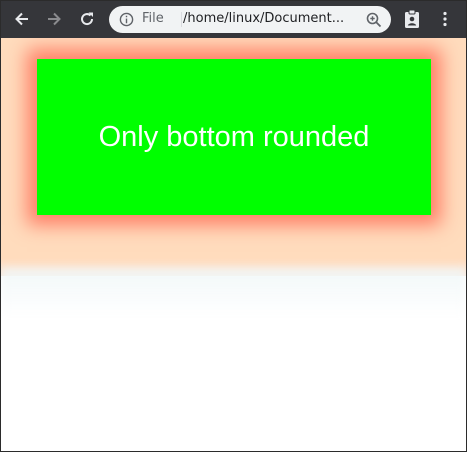 The width and height of the screenshot is (467, 452). I want to click on background-fade, so click(233, 293).